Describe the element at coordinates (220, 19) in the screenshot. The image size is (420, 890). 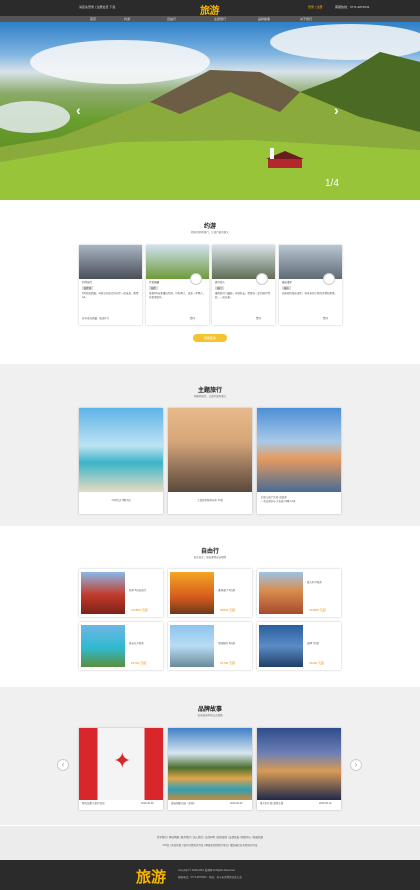
I see `nav-item: 主题旅行` at that location.